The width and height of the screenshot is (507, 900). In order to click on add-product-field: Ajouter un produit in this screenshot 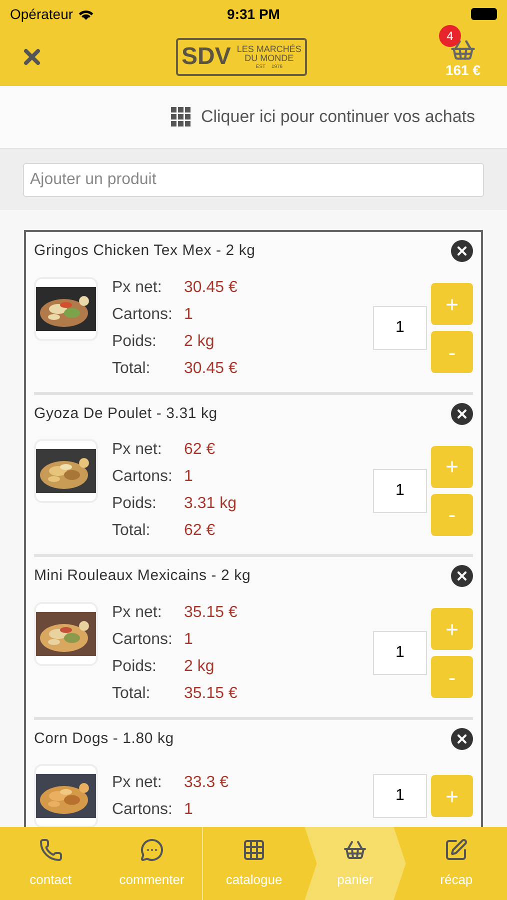, I will do `click(253, 179)`.